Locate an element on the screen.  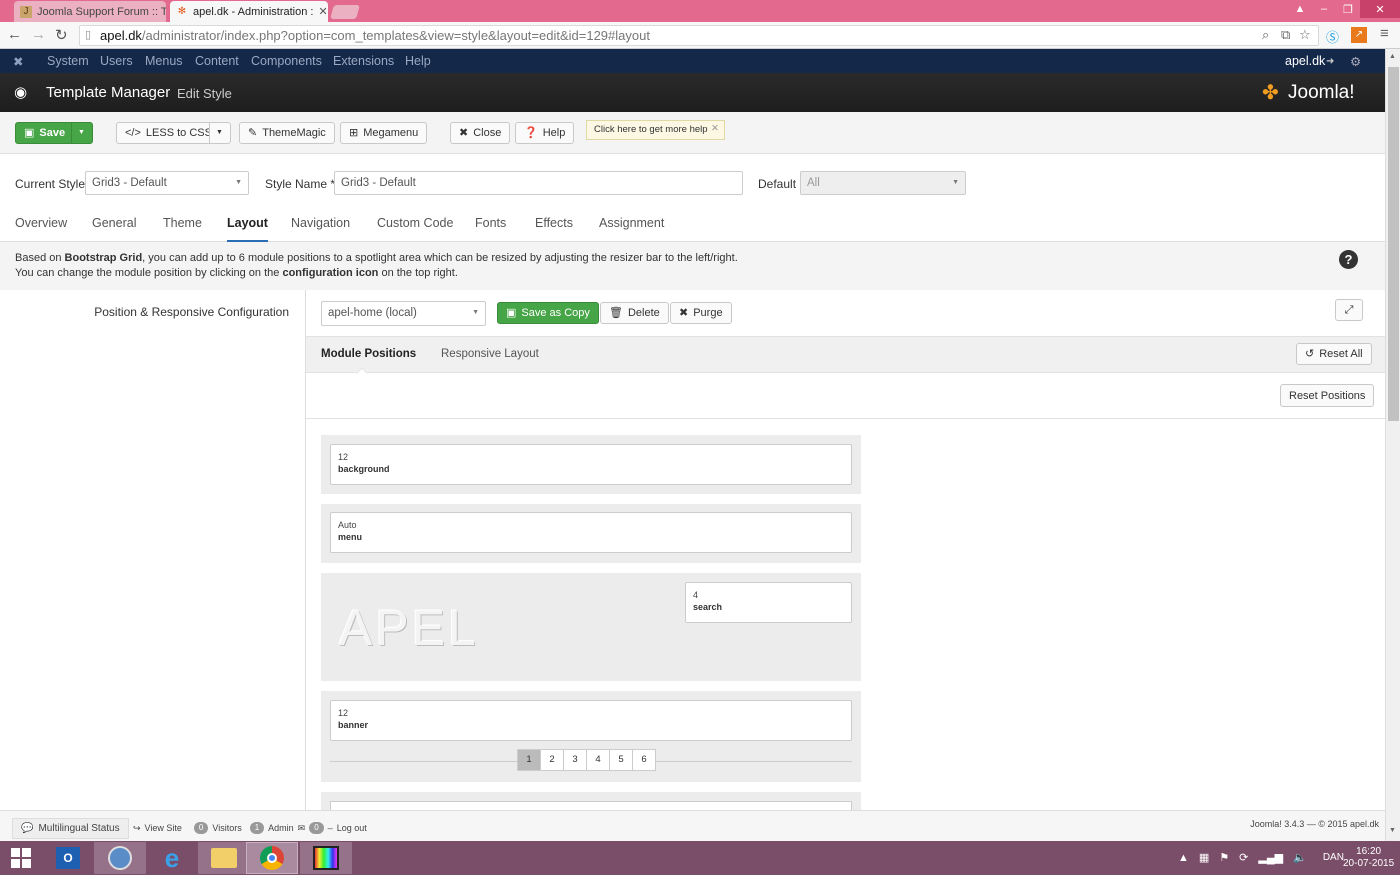
tooltip-close-icon: ✕ is located at coordinates (715, 129).